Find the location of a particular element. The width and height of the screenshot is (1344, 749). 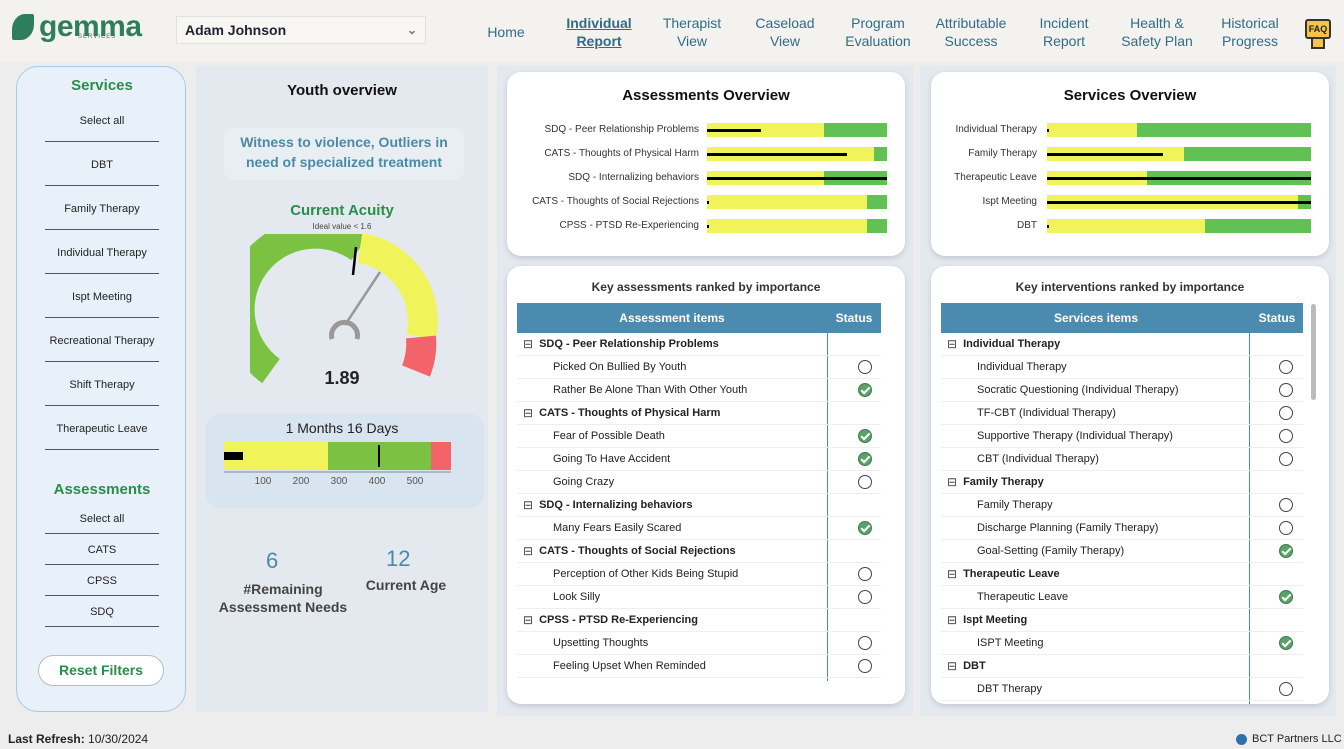

table-row: Feeling Upset When Reminded is located at coordinates (699, 666).